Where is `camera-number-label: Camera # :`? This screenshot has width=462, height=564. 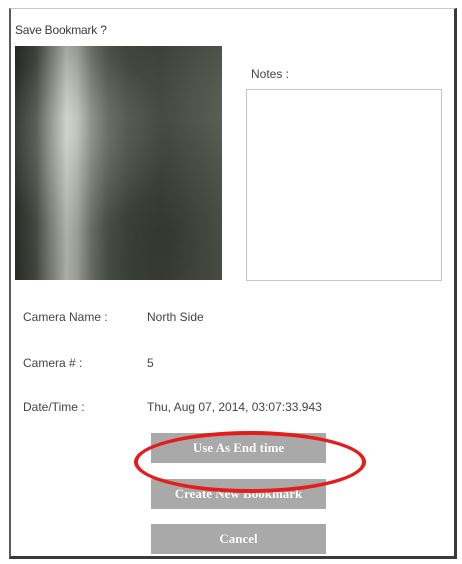 camera-number-label: Camera # : is located at coordinates (53, 363).